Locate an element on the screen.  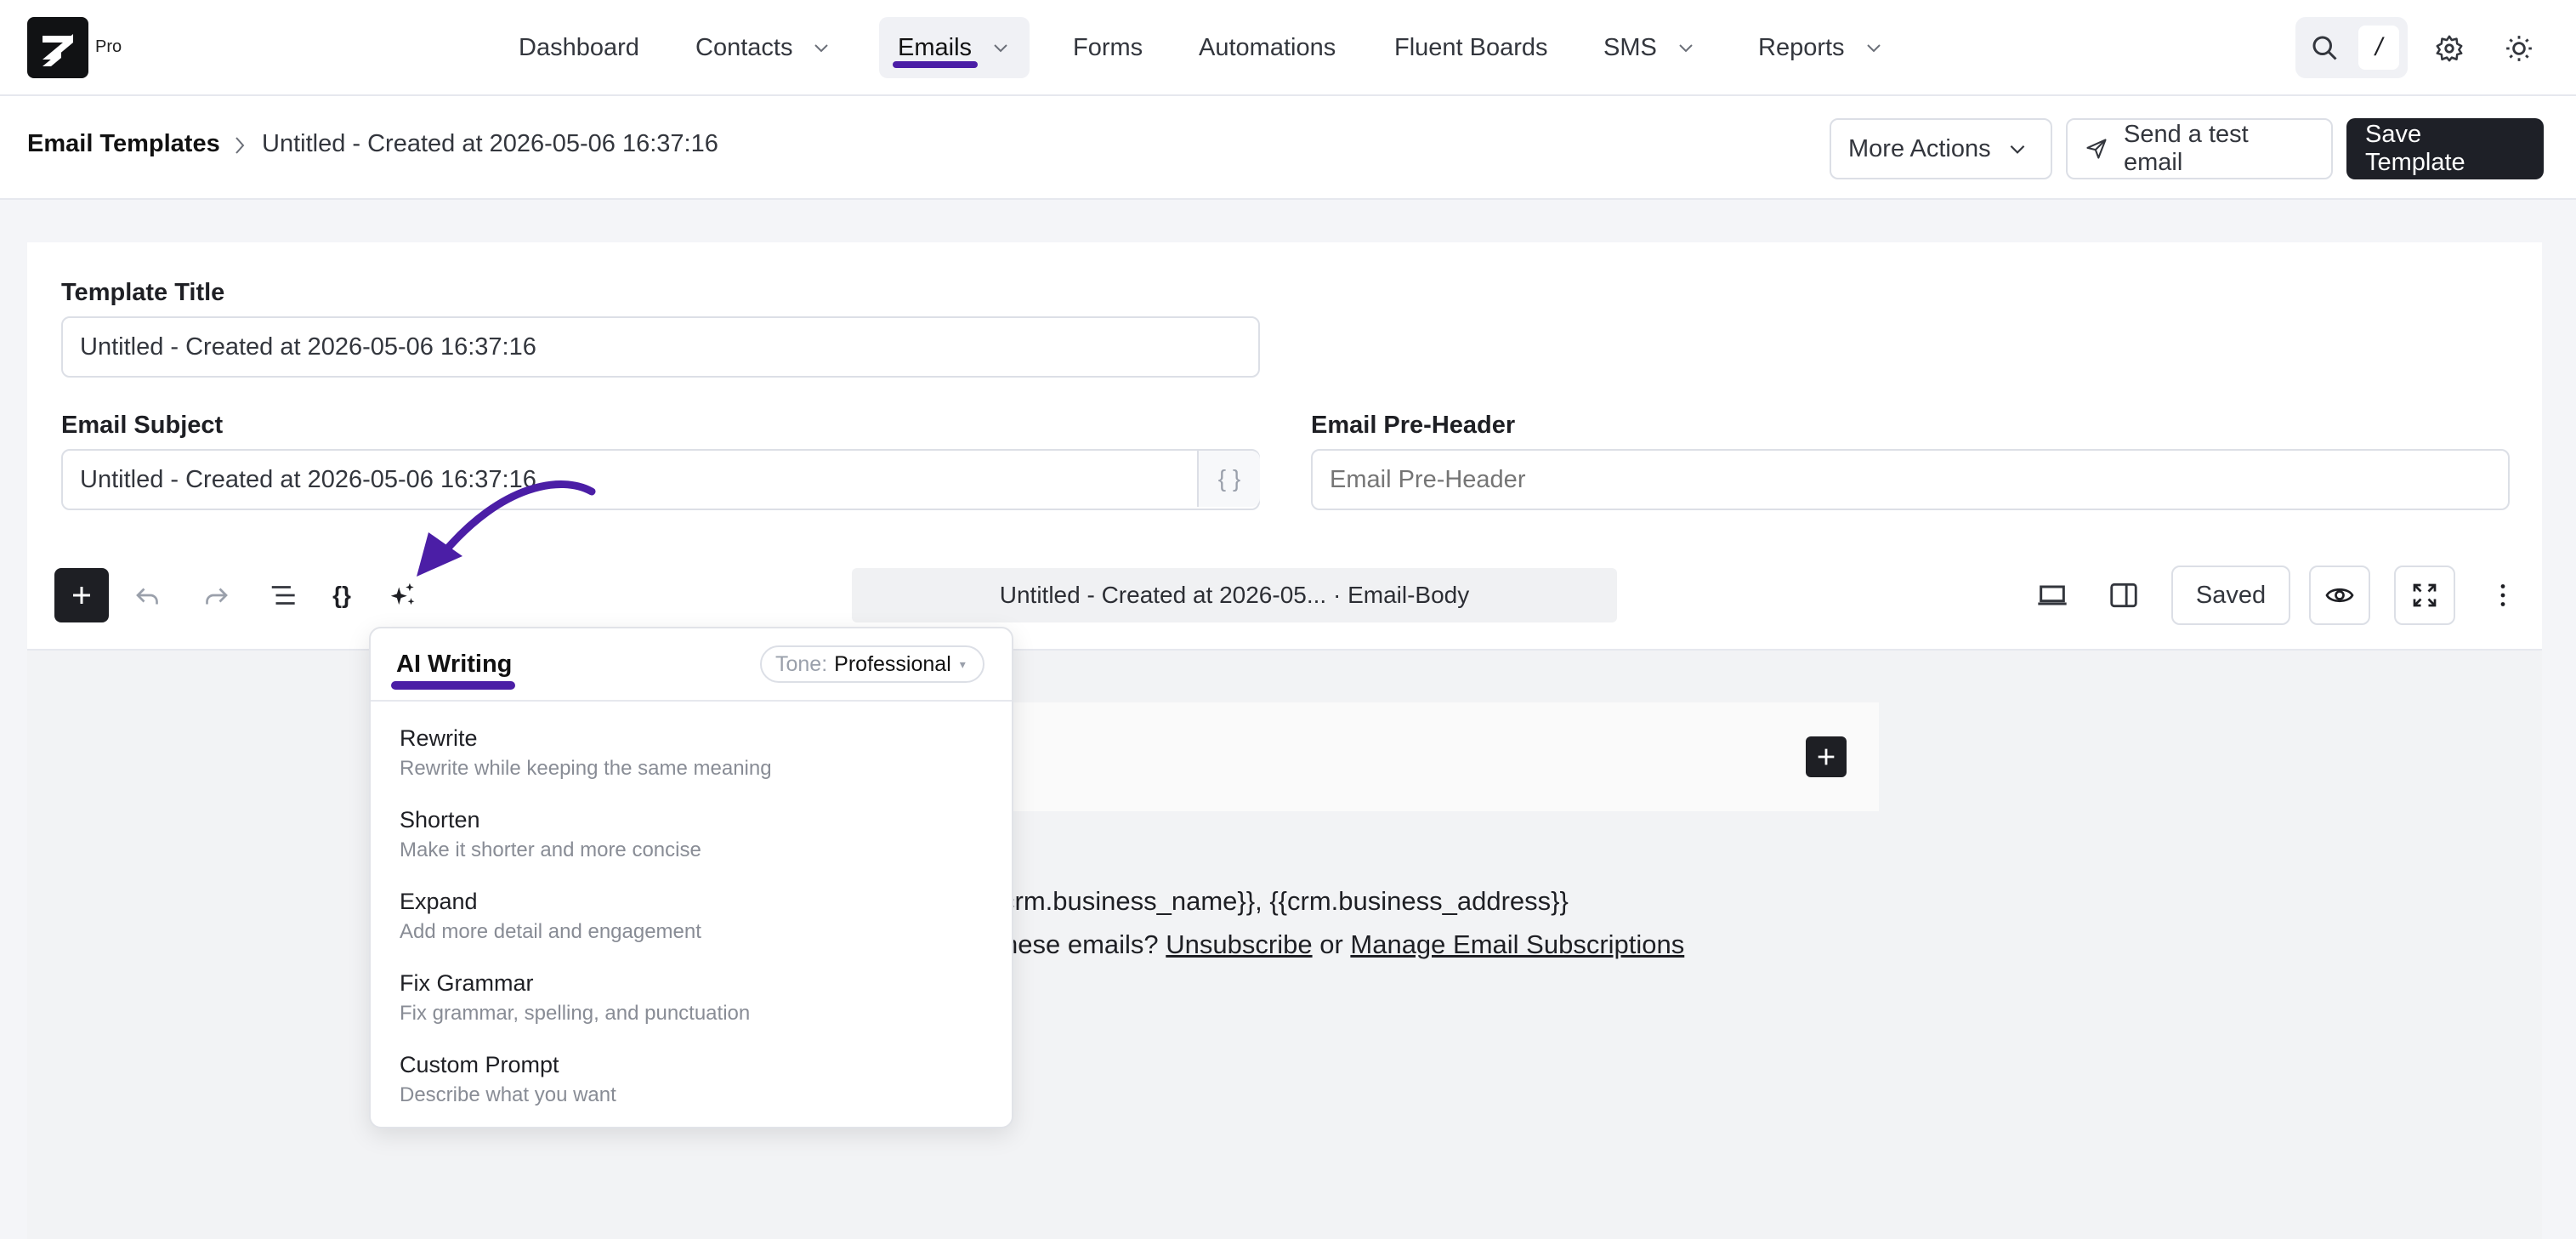
sidebar-toggle-button is located at coordinates (2124, 595).